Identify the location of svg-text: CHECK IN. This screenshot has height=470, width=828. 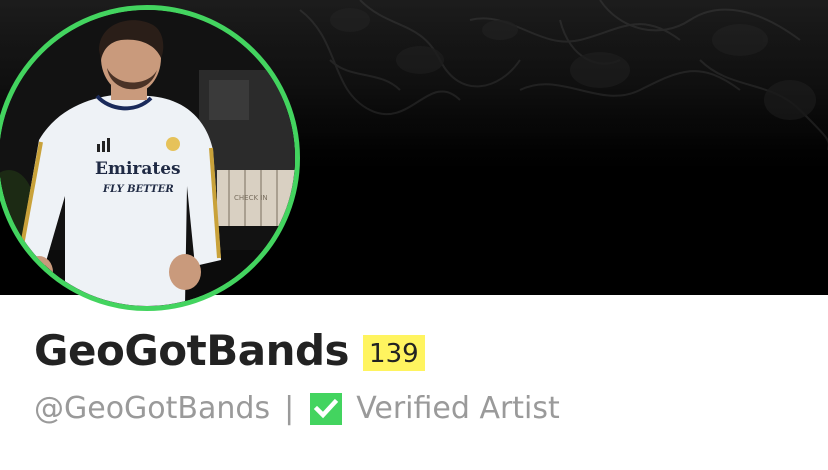
(251, 198).